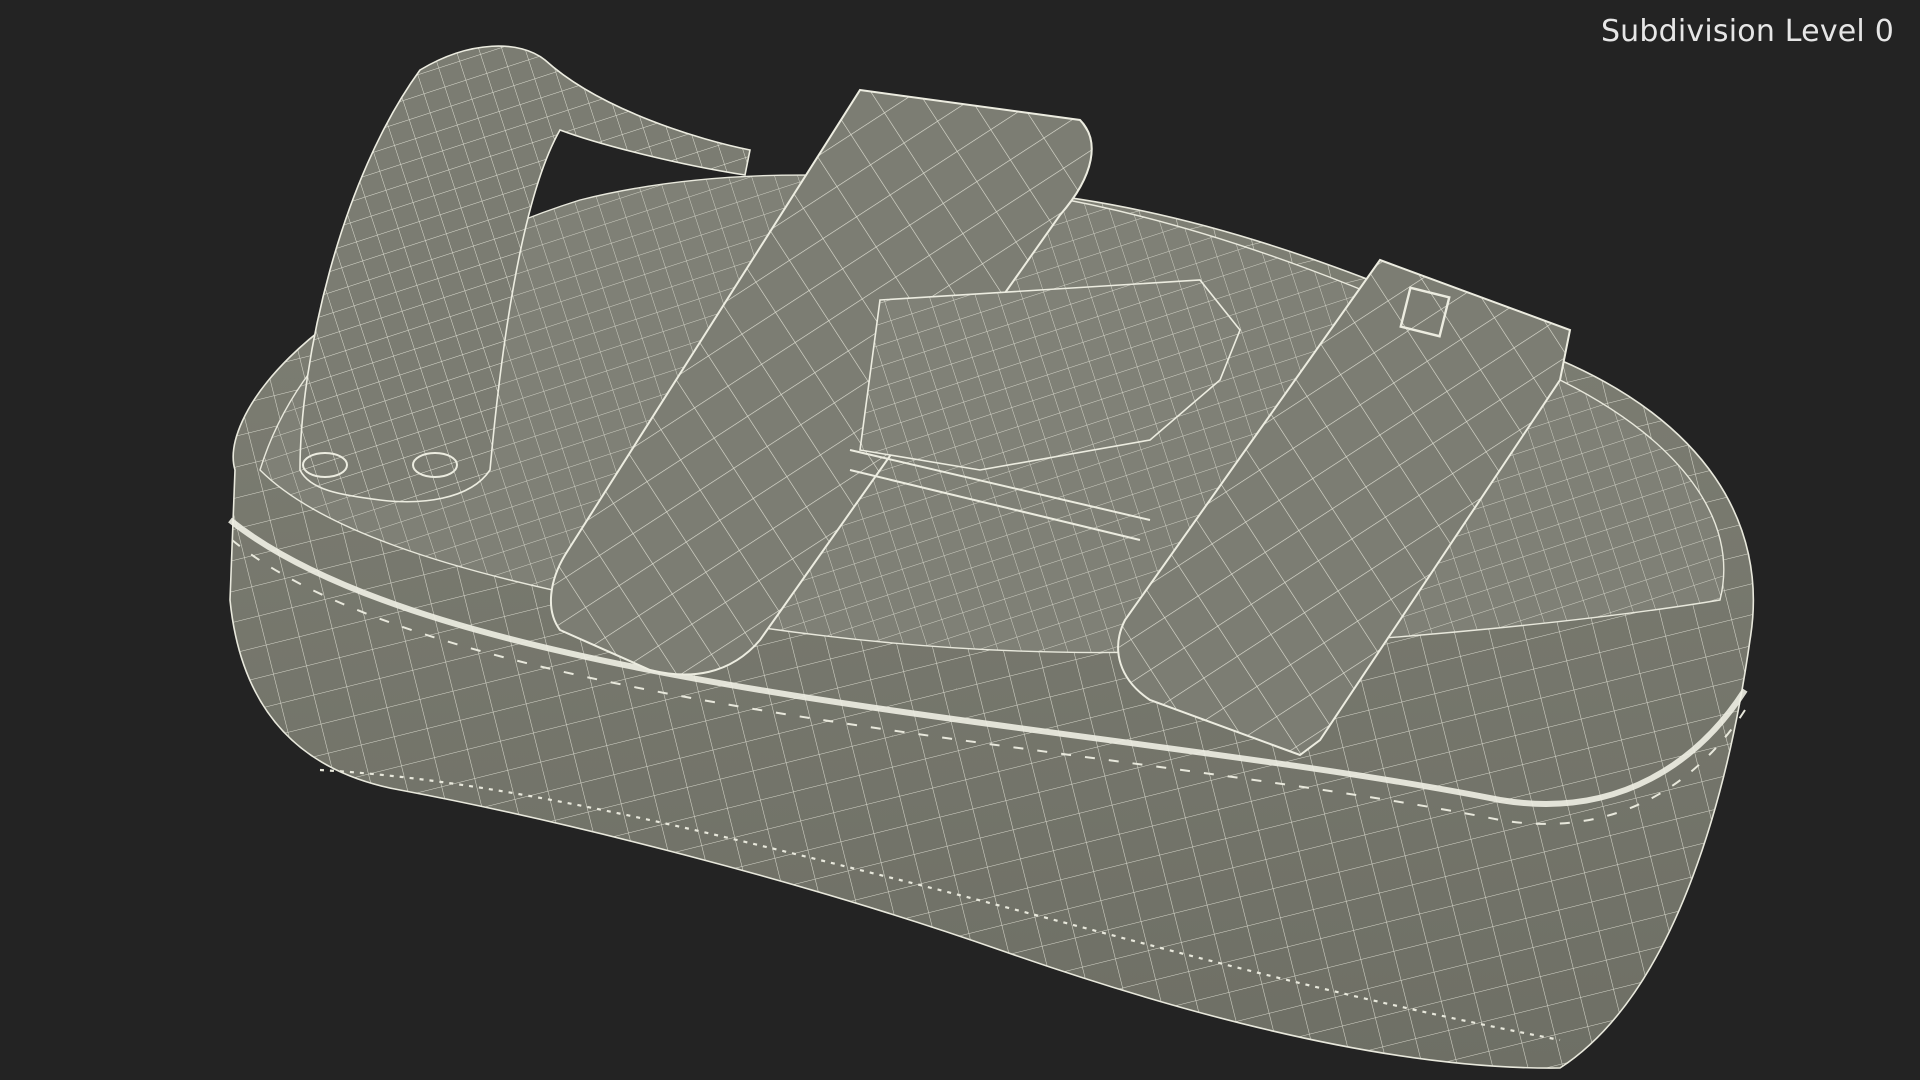 The width and height of the screenshot is (1920, 1080). Describe the element at coordinates (1747, 31) in the screenshot. I see `subdivision-level-label: Subdivision Level 0` at that location.